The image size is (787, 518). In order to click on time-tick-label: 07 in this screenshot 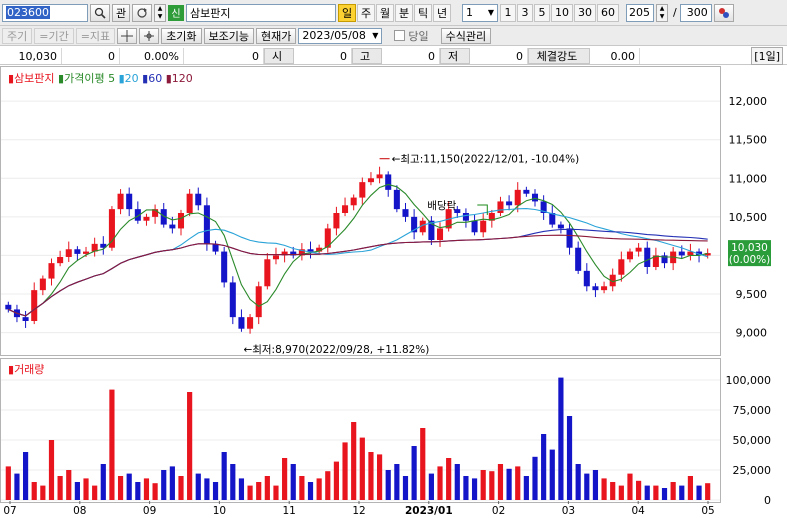, I will do `click(9, 511)`.